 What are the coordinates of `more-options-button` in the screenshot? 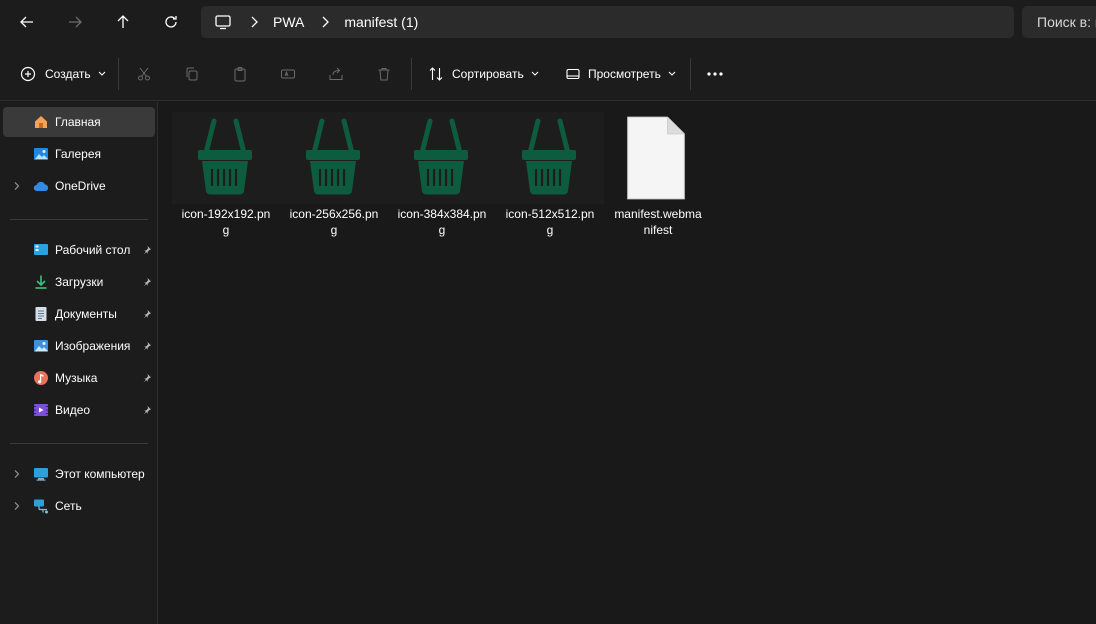 It's located at (715, 74).